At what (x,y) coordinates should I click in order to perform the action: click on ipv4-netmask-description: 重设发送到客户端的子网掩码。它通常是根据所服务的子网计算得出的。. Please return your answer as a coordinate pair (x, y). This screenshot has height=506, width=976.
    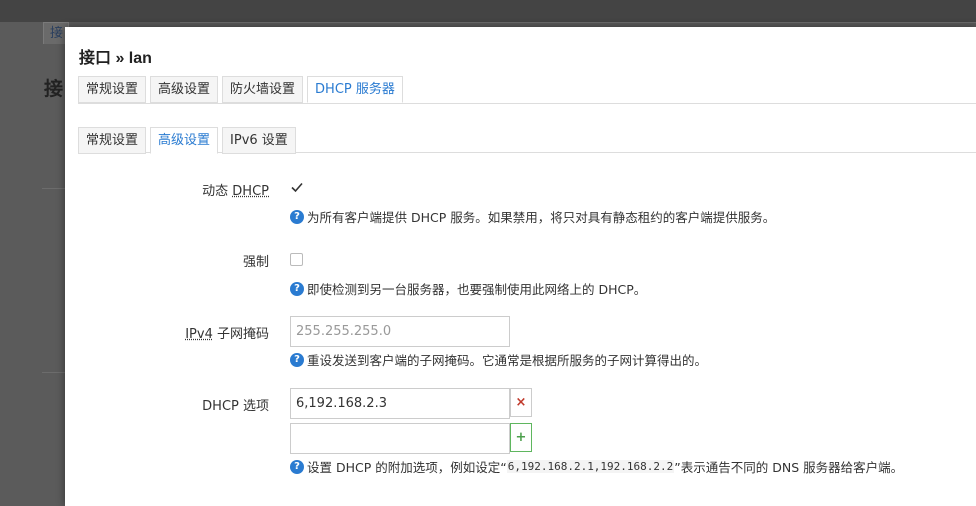
    Looking at the image, I should click on (507, 360).